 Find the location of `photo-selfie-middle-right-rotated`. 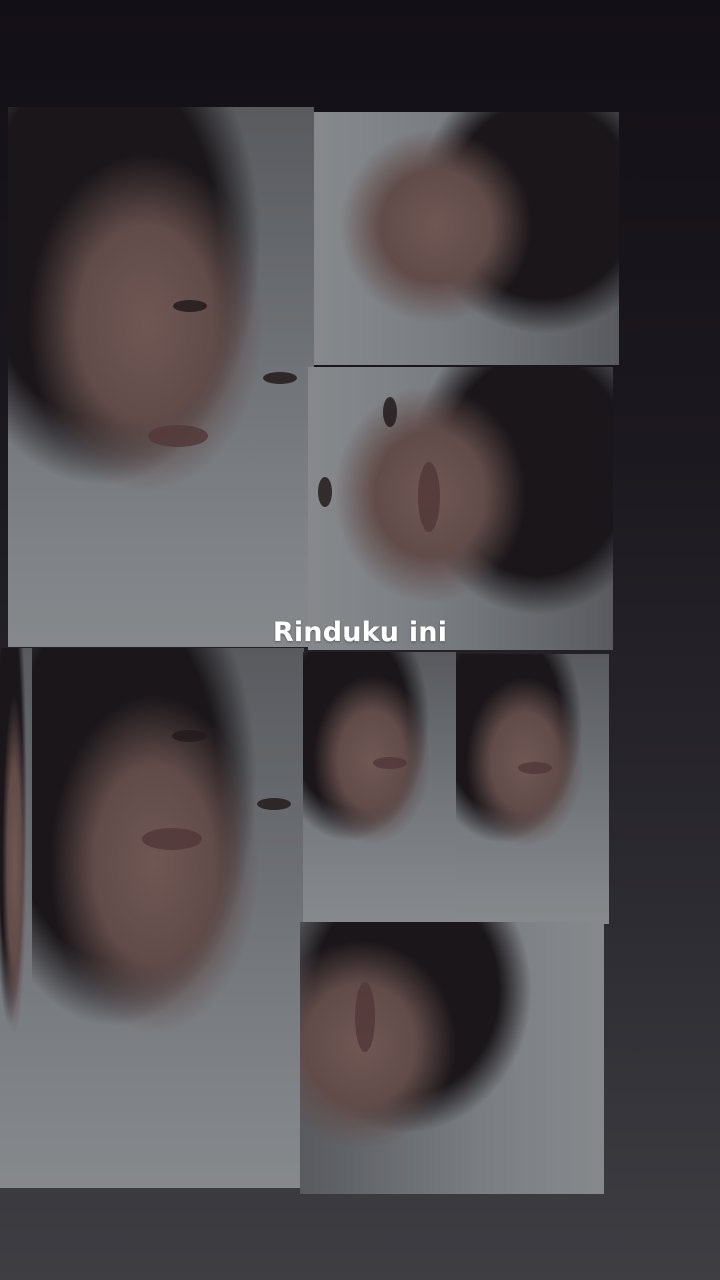

photo-selfie-middle-right-rotated is located at coordinates (460, 508).